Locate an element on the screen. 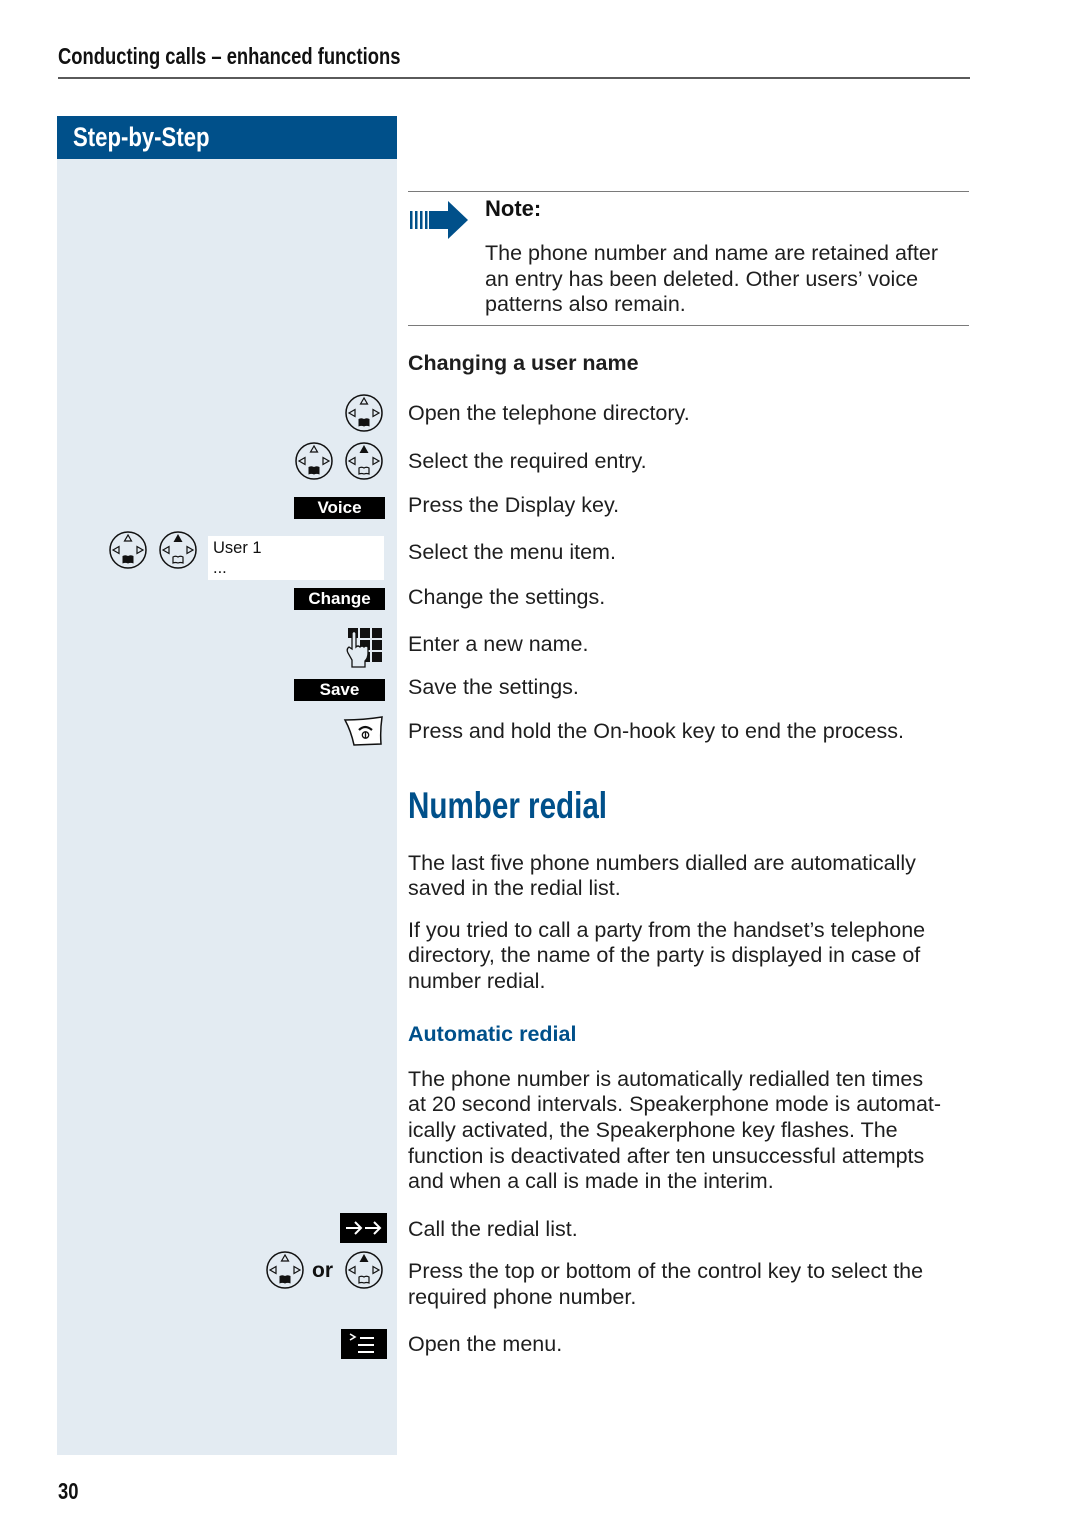 The width and height of the screenshot is (1080, 1529). save-softkey: Save is located at coordinates (339, 690).